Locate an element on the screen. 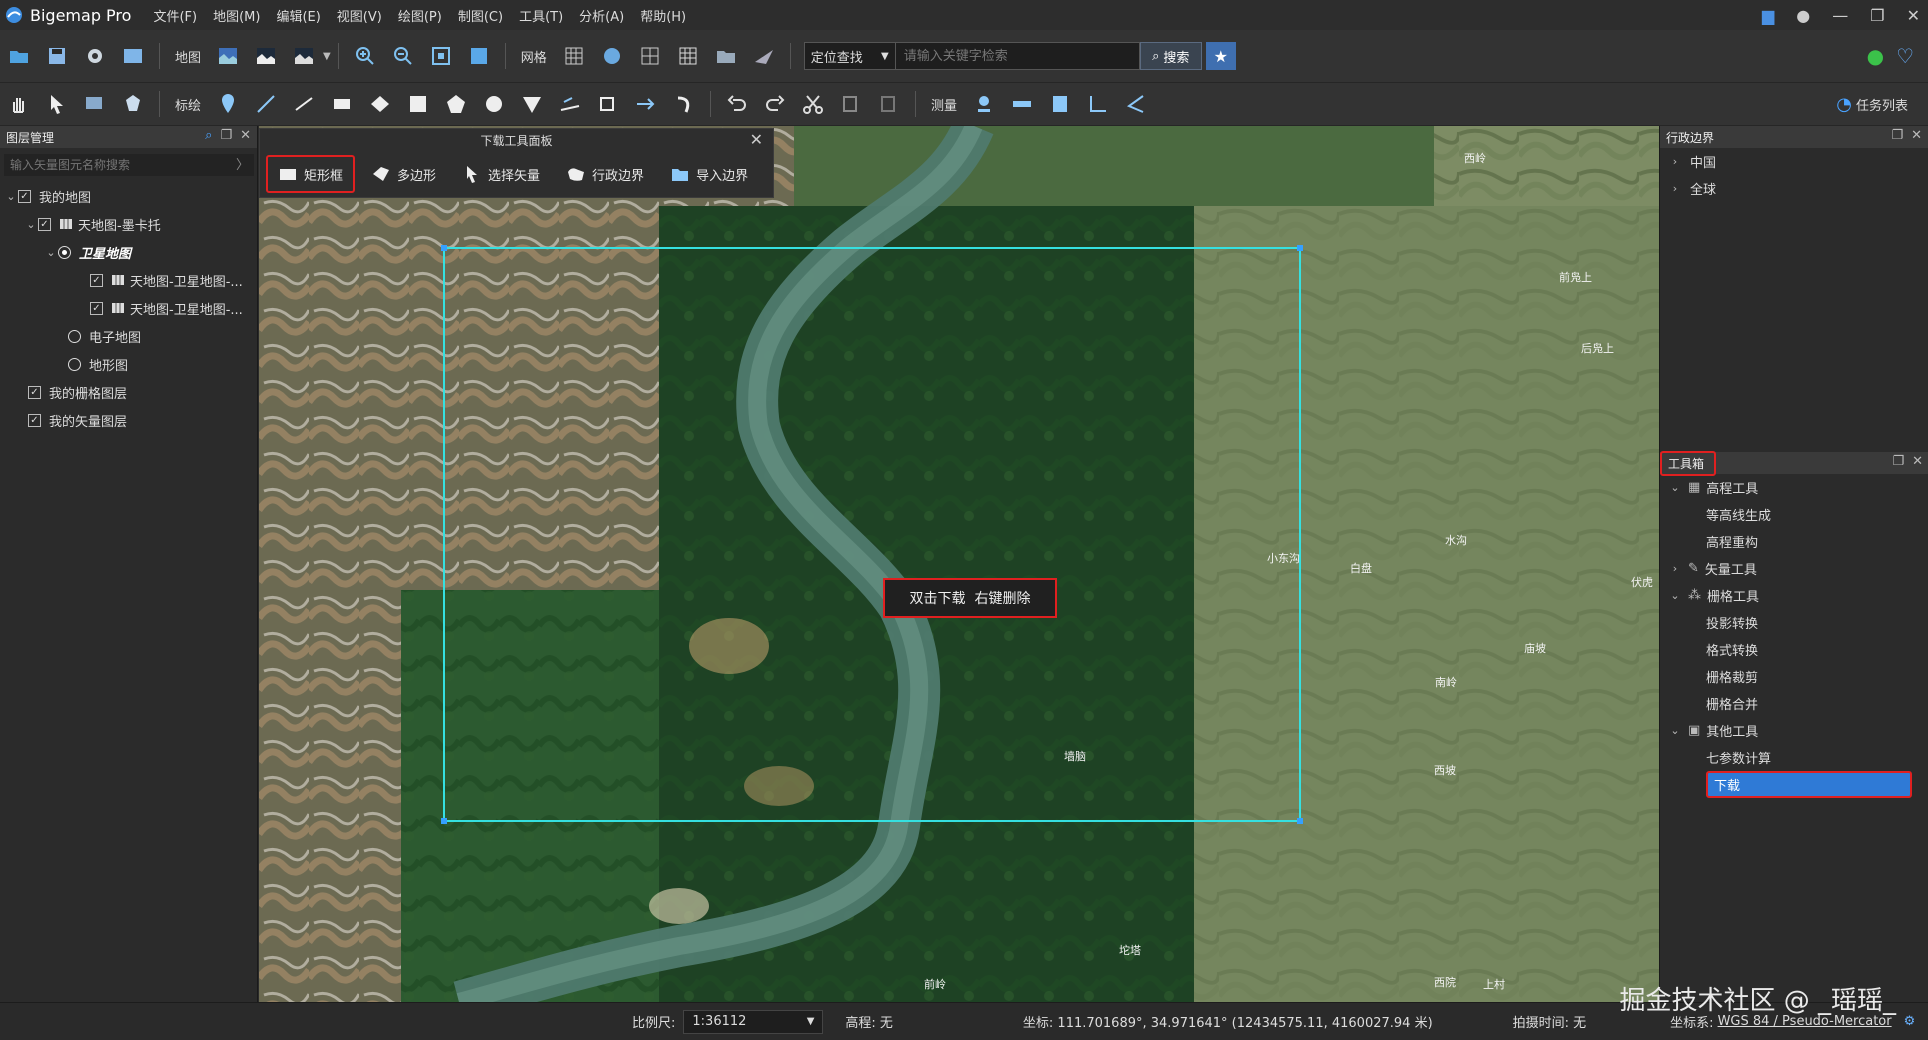 This screenshot has height=1040, width=1928. settings-gear-icon: ⚙ is located at coordinates (1910, 1021).